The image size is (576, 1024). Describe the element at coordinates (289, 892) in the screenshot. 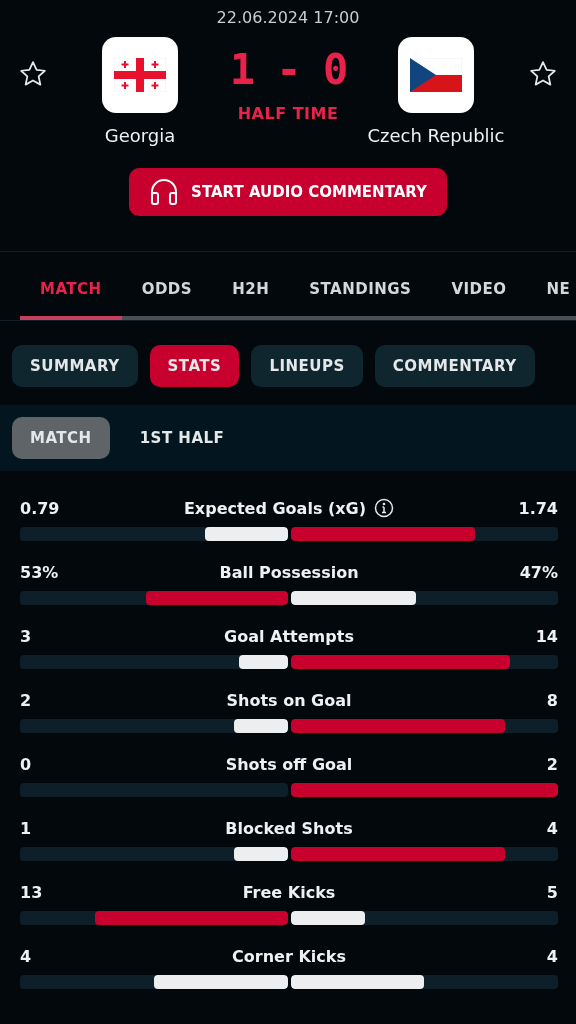

I see `stat-name: Free Kicks` at that location.